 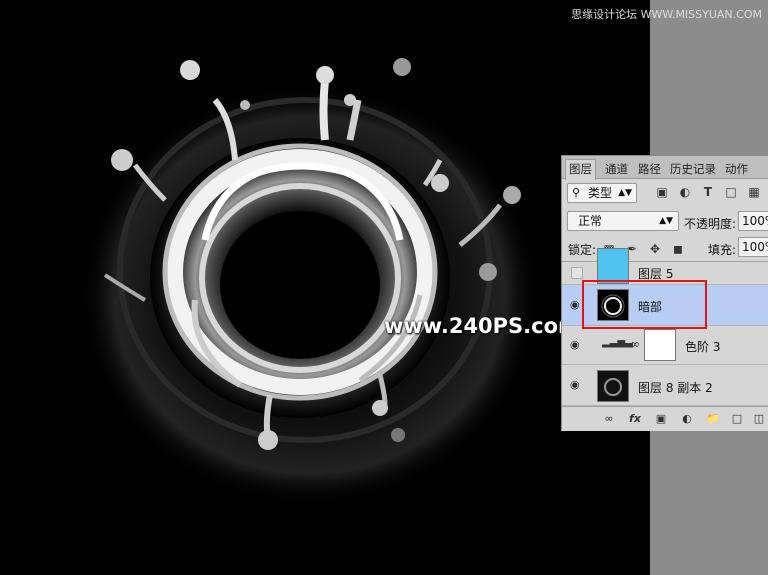 I want to click on filter-row: ⚲ 类型 ▲▼ ▣ ◐ T □ ▦, so click(x=665, y=192).